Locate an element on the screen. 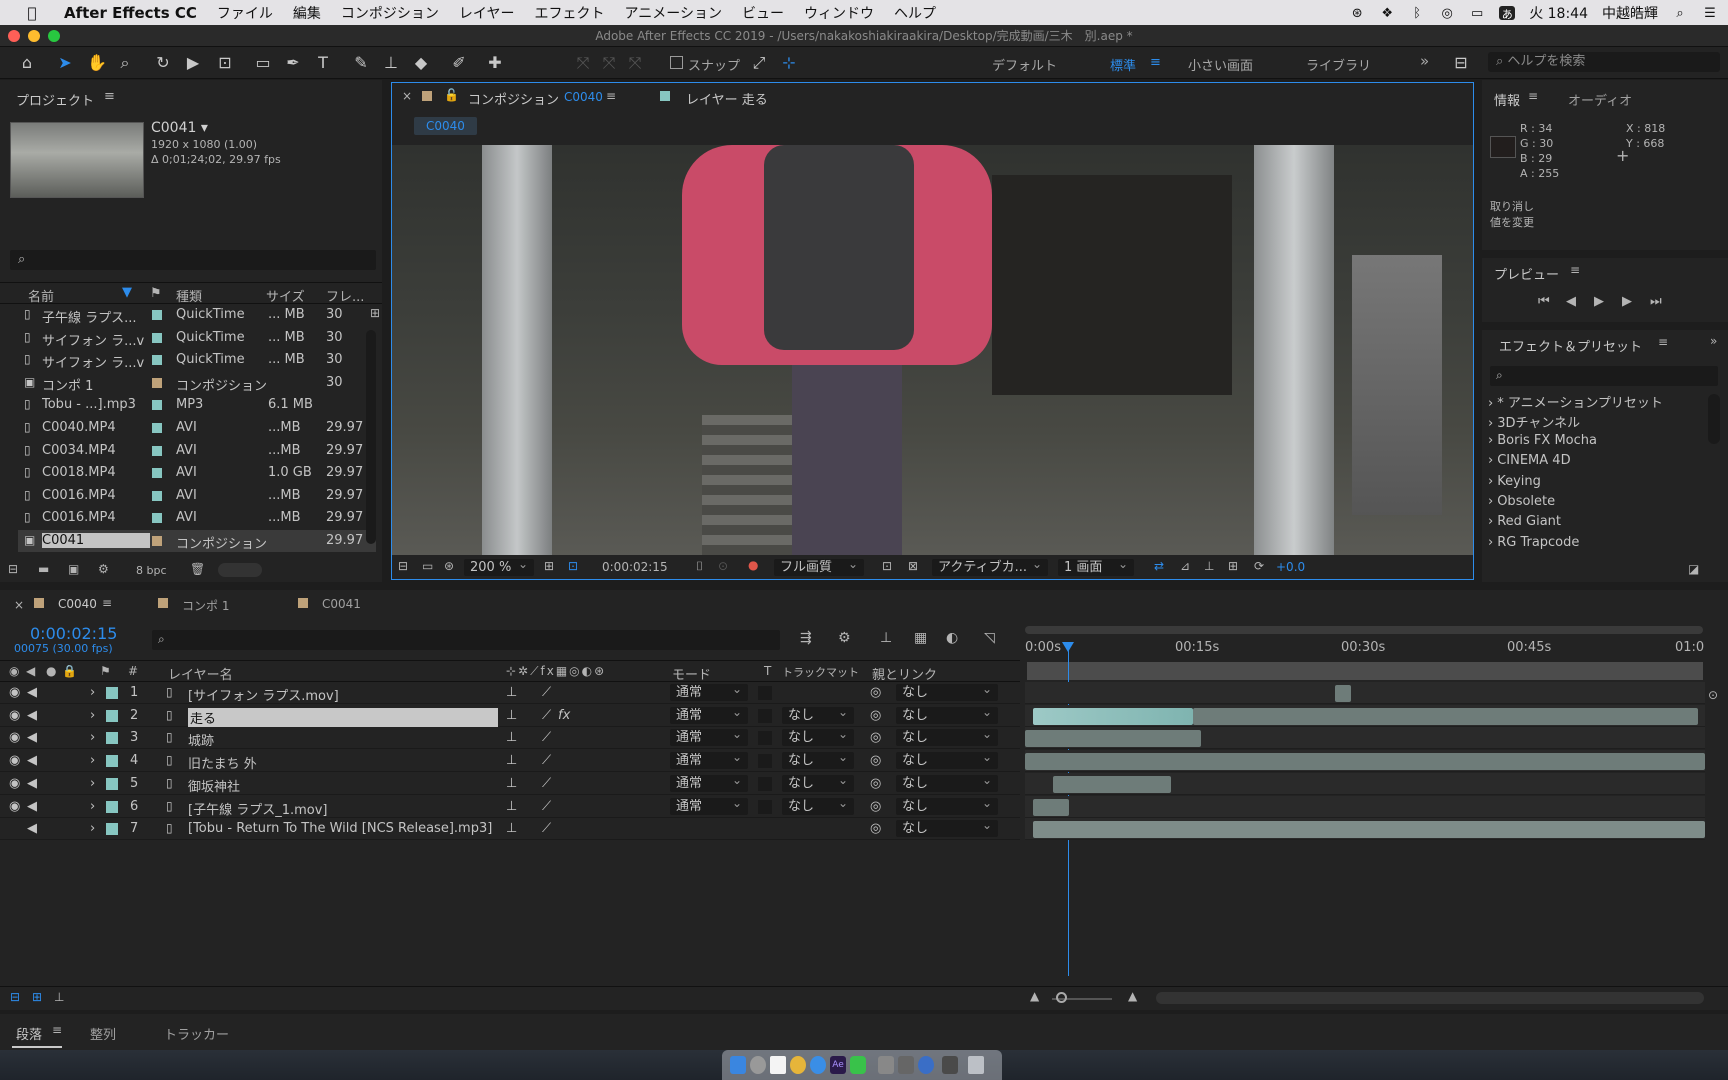 The height and width of the screenshot is (1080, 1728). first-frame-icon: ⏮ is located at coordinates (1544, 301).